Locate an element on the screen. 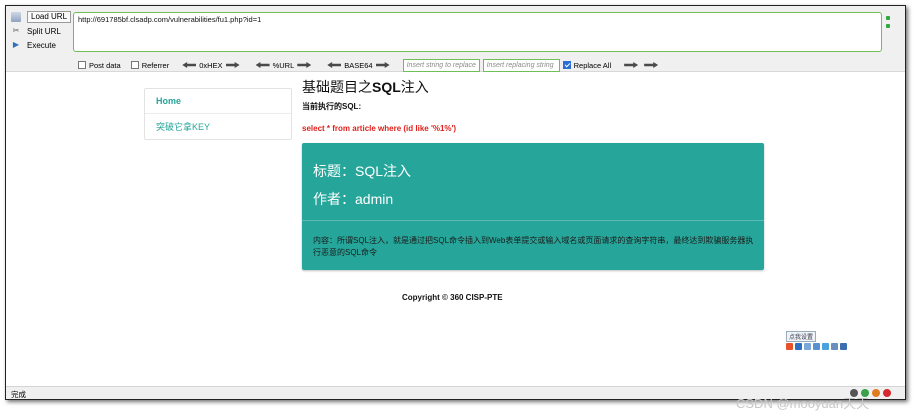 This screenshot has width=915, height=417. post-data-checkbox: Post data is located at coordinates (99, 65).